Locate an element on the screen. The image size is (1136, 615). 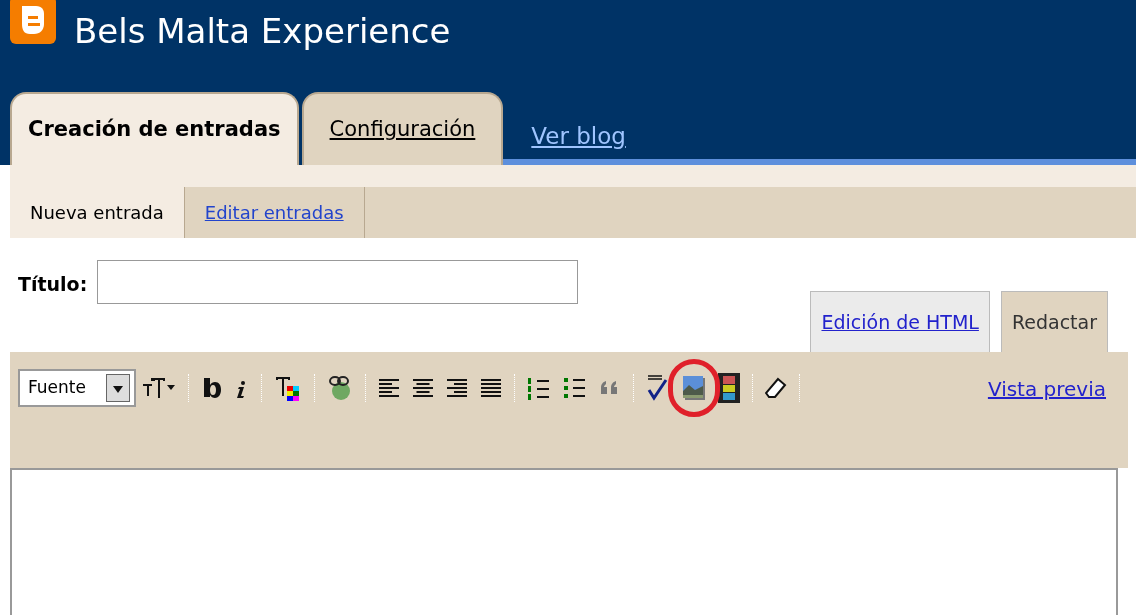
align-left-icon is located at coordinates (389, 388).